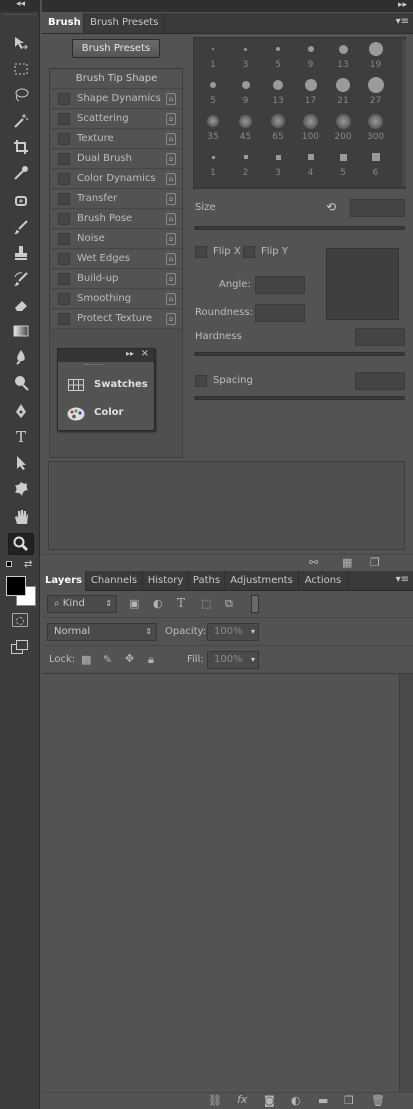  What do you see at coordinates (21, 544) in the screenshot?
I see `zoom-tool` at bounding box center [21, 544].